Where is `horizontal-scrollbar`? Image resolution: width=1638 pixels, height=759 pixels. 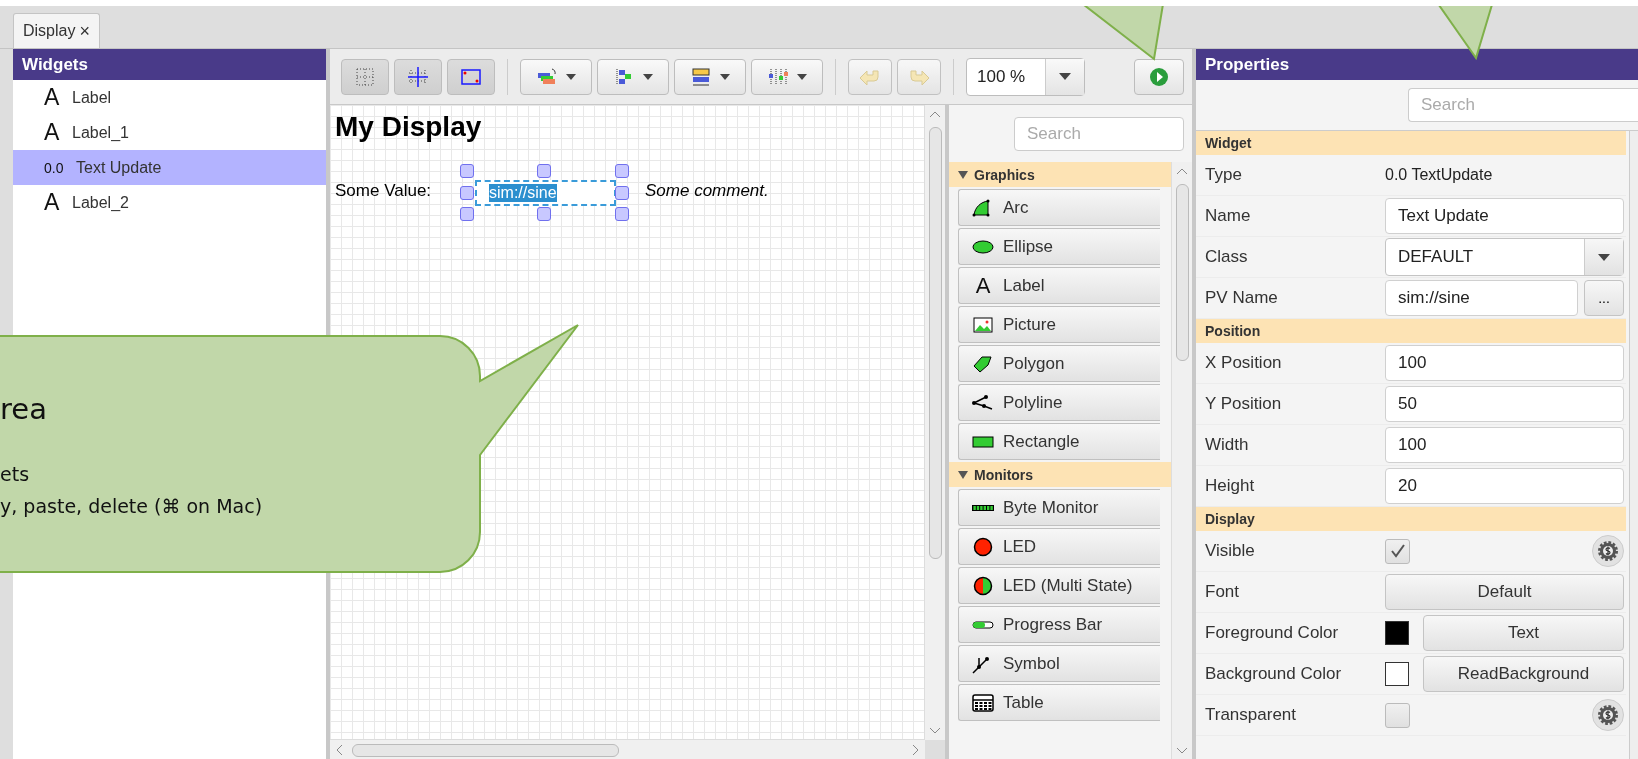
horizontal-scrollbar is located at coordinates (627, 749).